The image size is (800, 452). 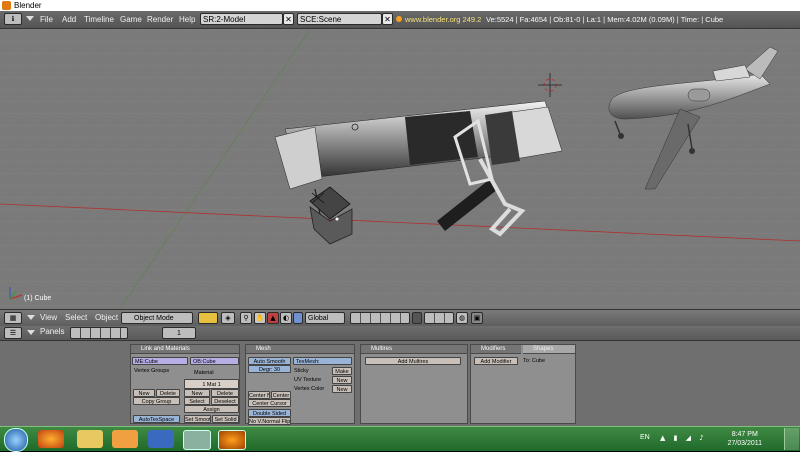 I want to click on window-title: Blender, so click(x=28, y=5).